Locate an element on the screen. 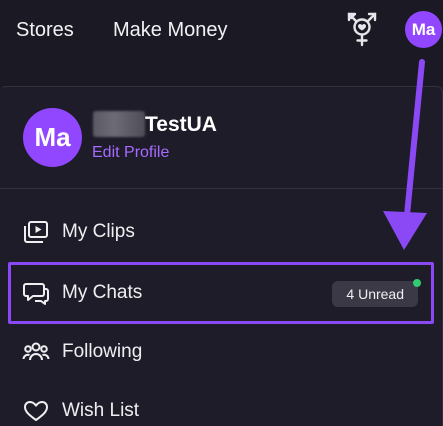 The height and width of the screenshot is (426, 443). edit-profile-link: Edit Profile is located at coordinates (130, 153).